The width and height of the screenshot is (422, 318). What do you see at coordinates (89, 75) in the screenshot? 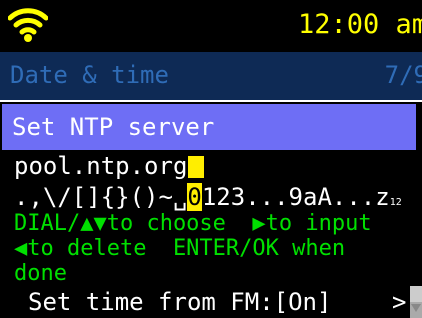
I see `menu-title: Date & time` at bounding box center [89, 75].